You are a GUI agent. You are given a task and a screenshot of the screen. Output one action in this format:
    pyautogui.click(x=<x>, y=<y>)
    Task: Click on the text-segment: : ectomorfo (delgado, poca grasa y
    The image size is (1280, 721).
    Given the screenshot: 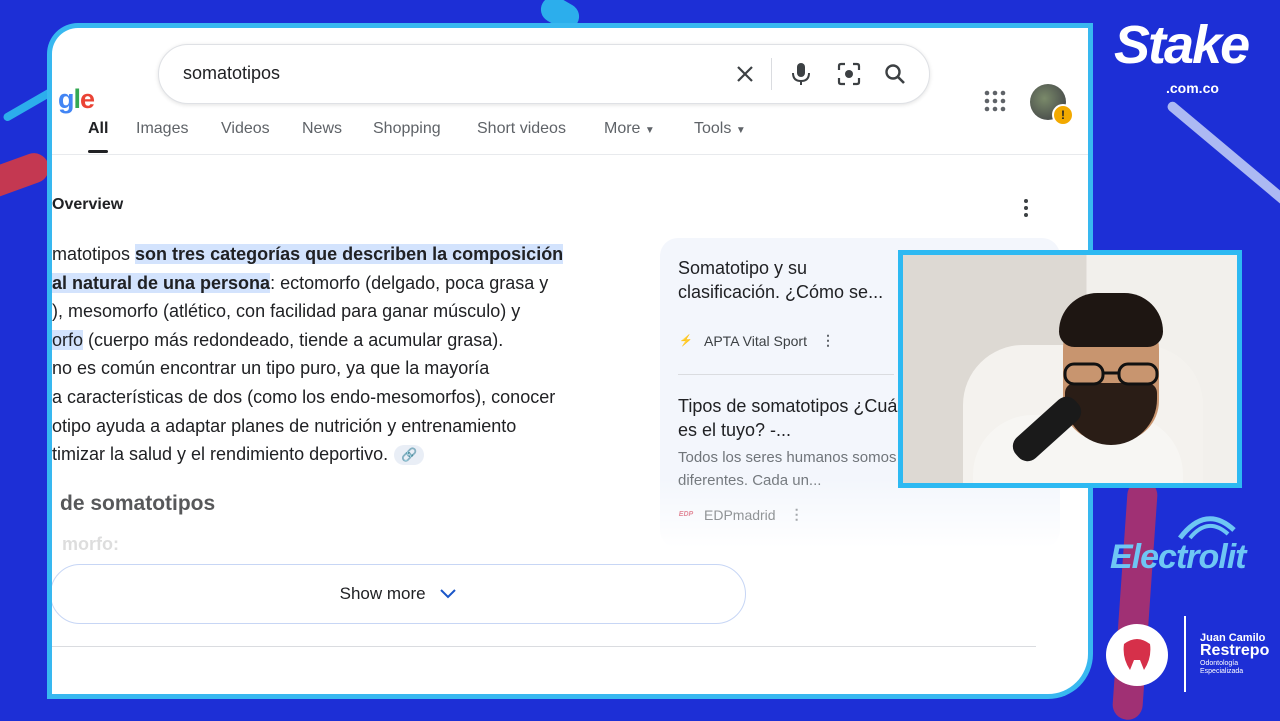 What is the action you would take?
    pyautogui.click(x=409, y=282)
    